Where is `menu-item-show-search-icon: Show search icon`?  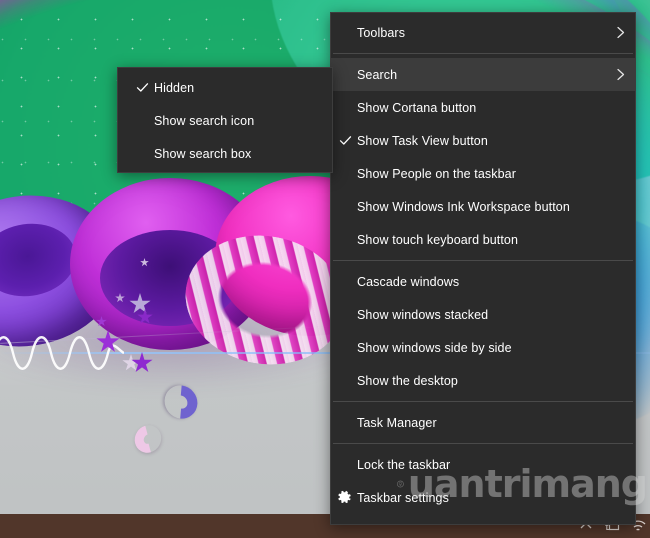
menu-item-show-search-icon: Show search icon is located at coordinates (225, 120).